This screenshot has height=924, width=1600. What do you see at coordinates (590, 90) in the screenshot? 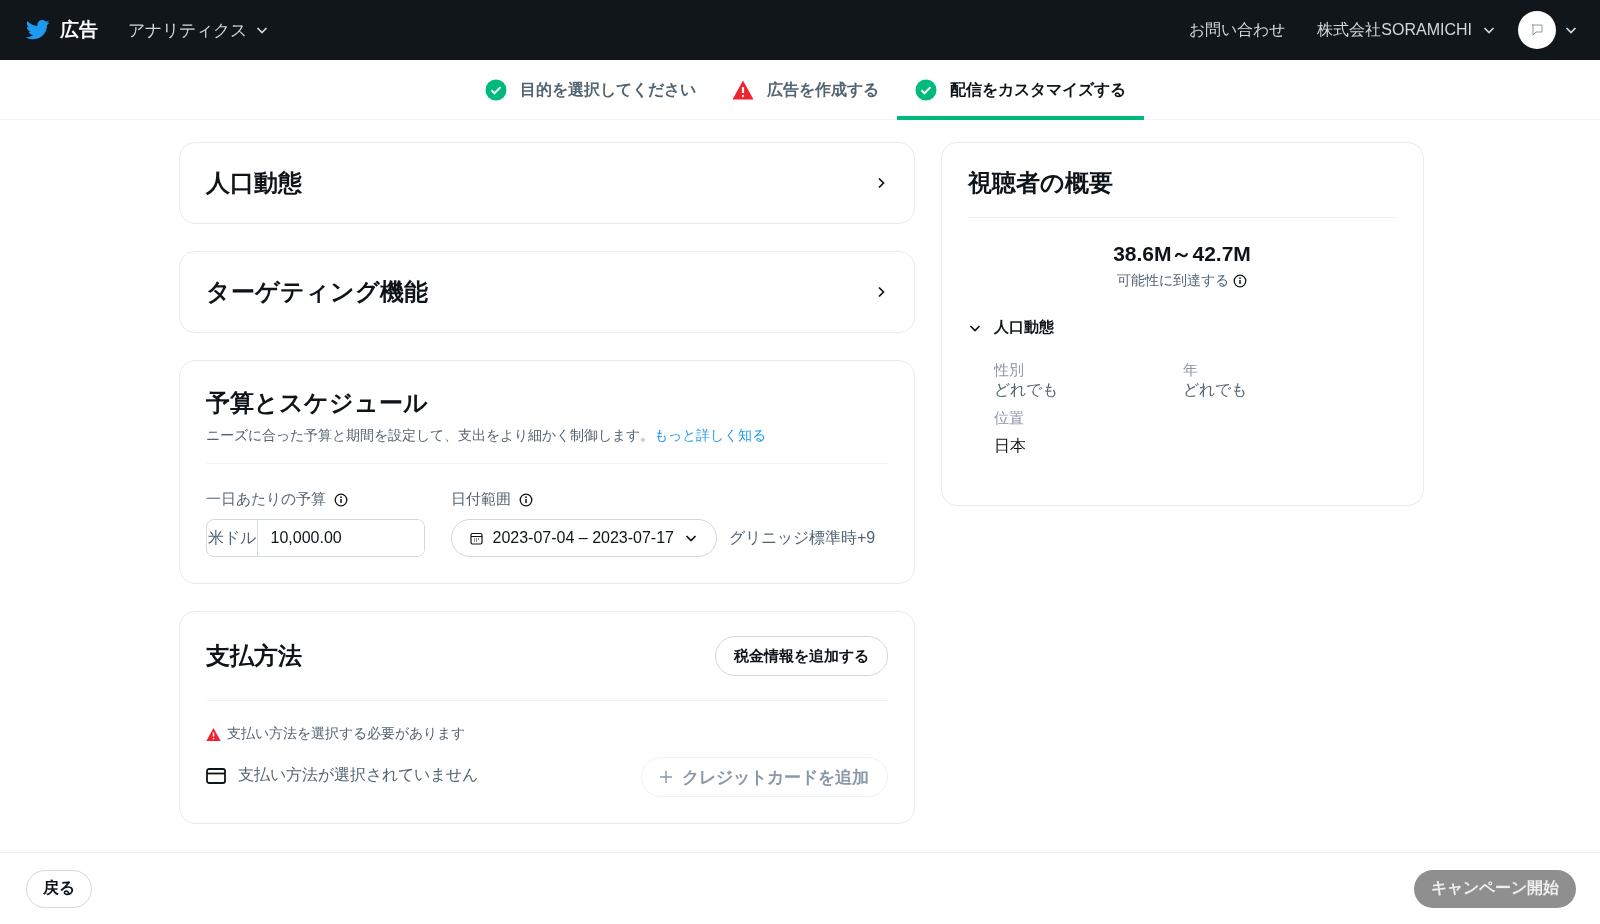
I see `step-tab: 目的を選択してください` at bounding box center [590, 90].